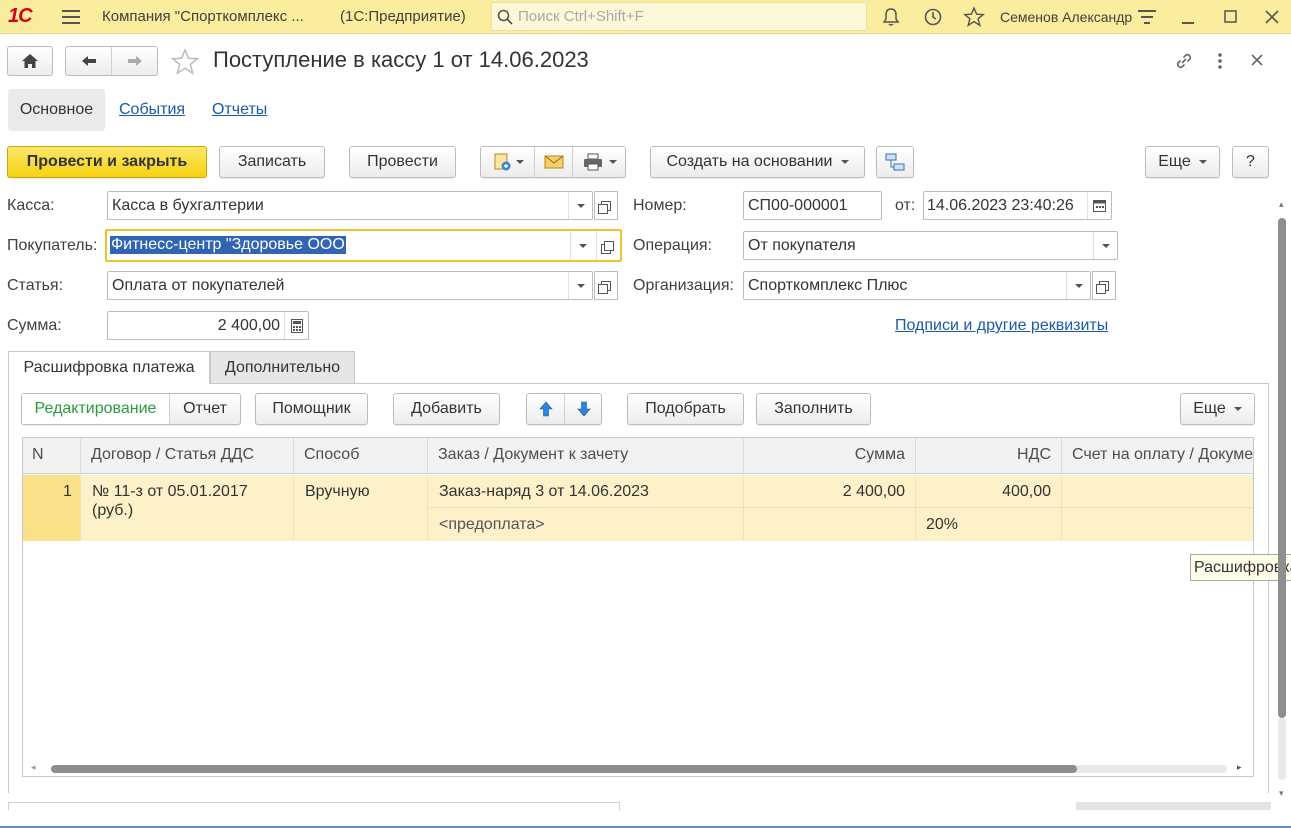 Image resolution: width=1291 pixels, height=828 pixels. Describe the element at coordinates (564, 769) in the screenshot. I see `horizontal-scrollbar-thumb` at that location.